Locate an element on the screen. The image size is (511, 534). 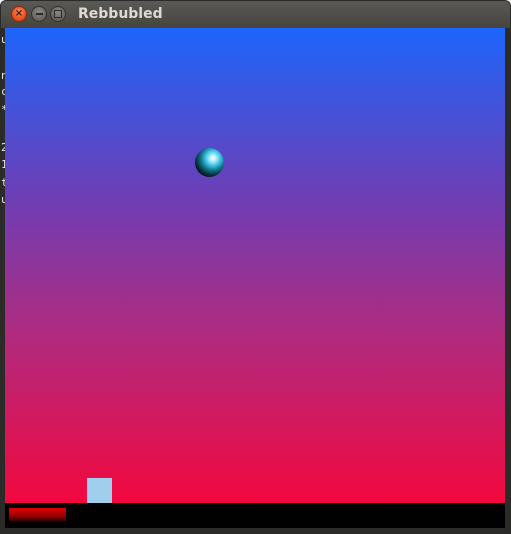
minimize-button is located at coordinates (39, 14).